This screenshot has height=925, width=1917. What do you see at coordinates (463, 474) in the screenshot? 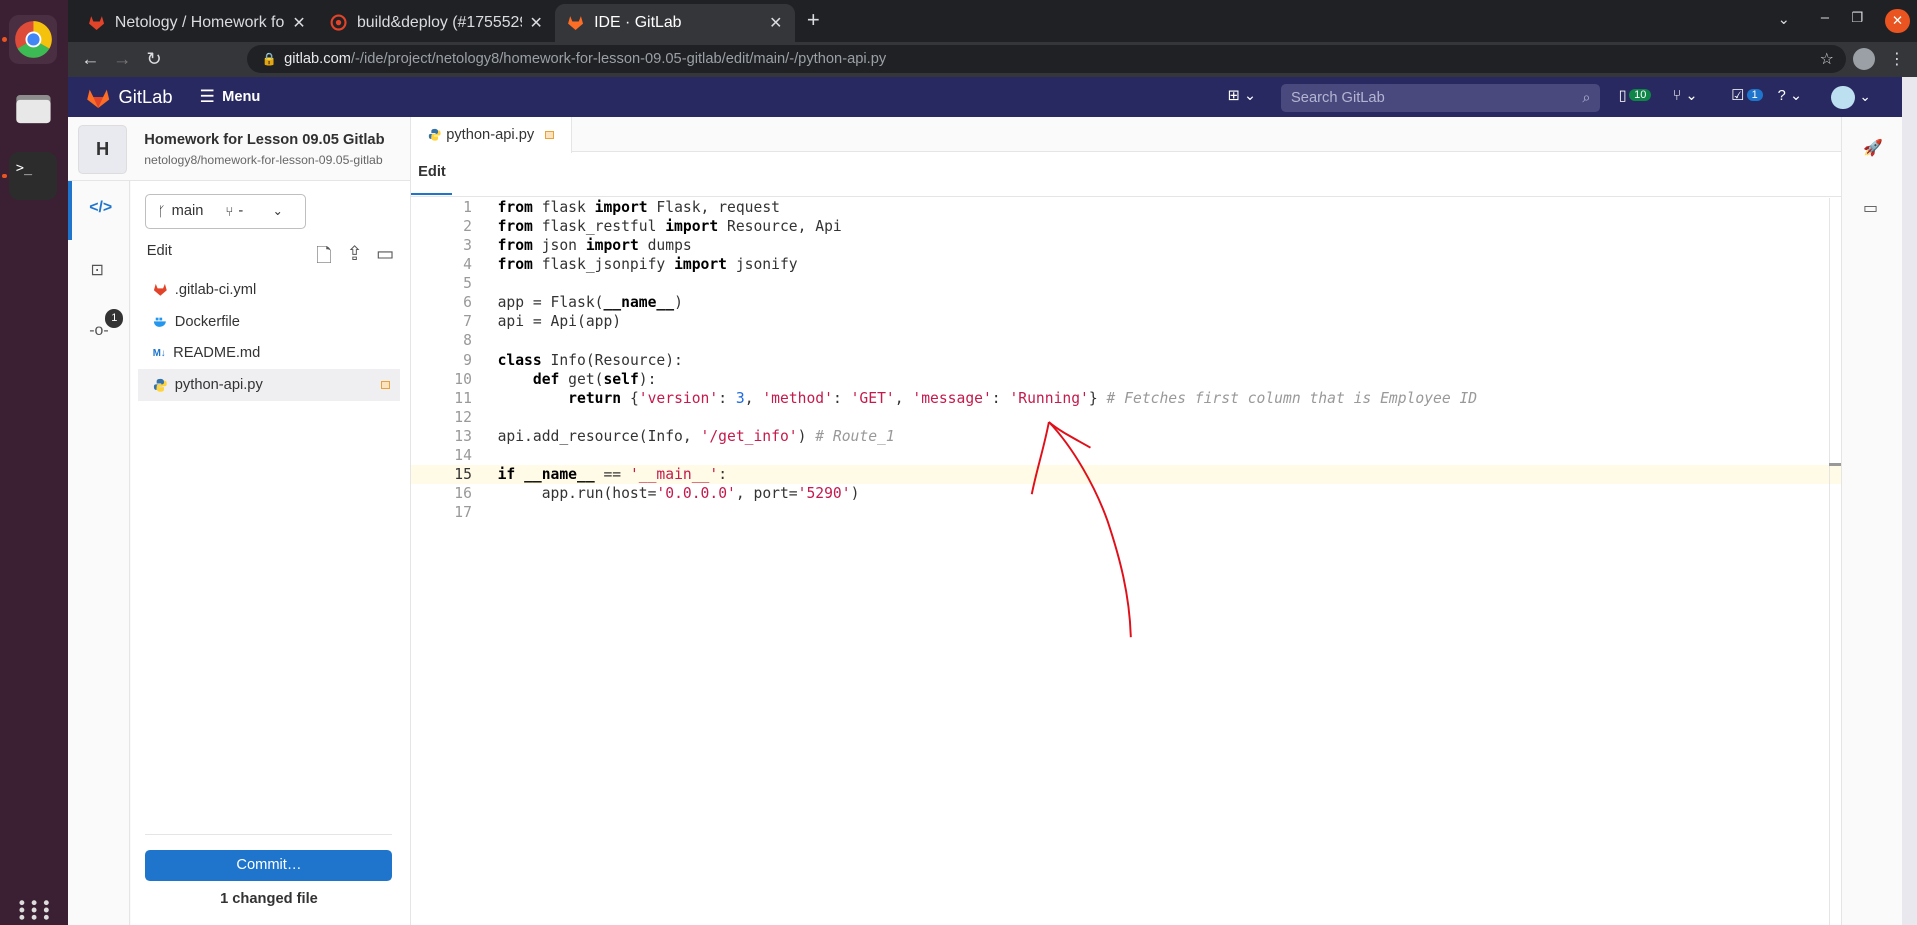
I see `line-number: 15` at bounding box center [463, 474].